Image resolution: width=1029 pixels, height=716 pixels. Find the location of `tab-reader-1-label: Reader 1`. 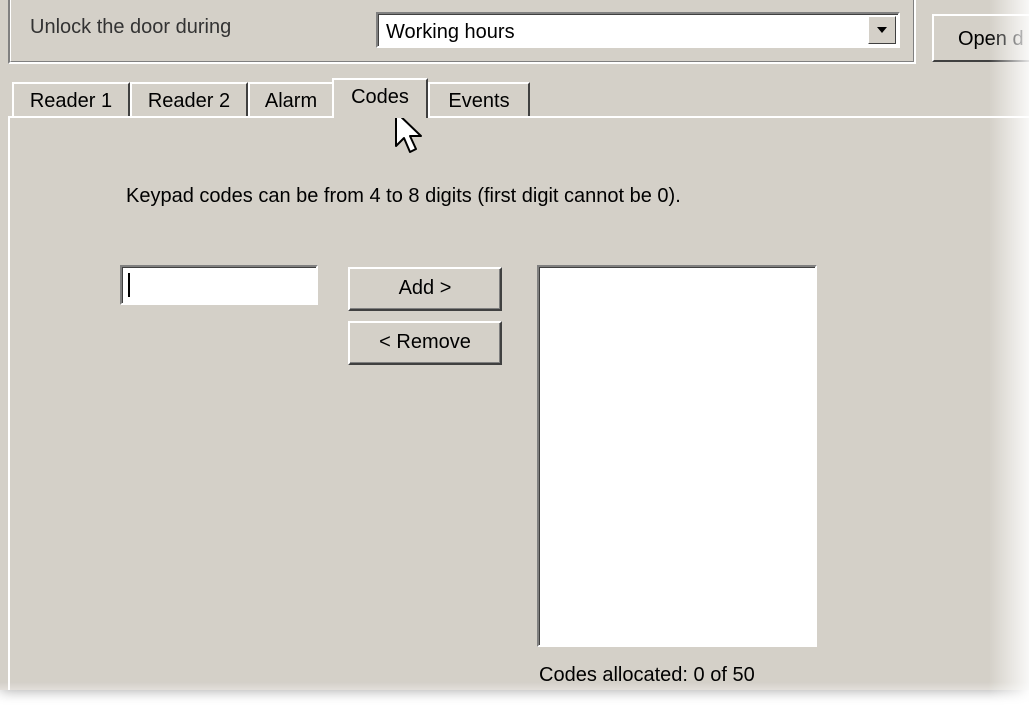

tab-reader-1-label: Reader 1 is located at coordinates (71, 101).